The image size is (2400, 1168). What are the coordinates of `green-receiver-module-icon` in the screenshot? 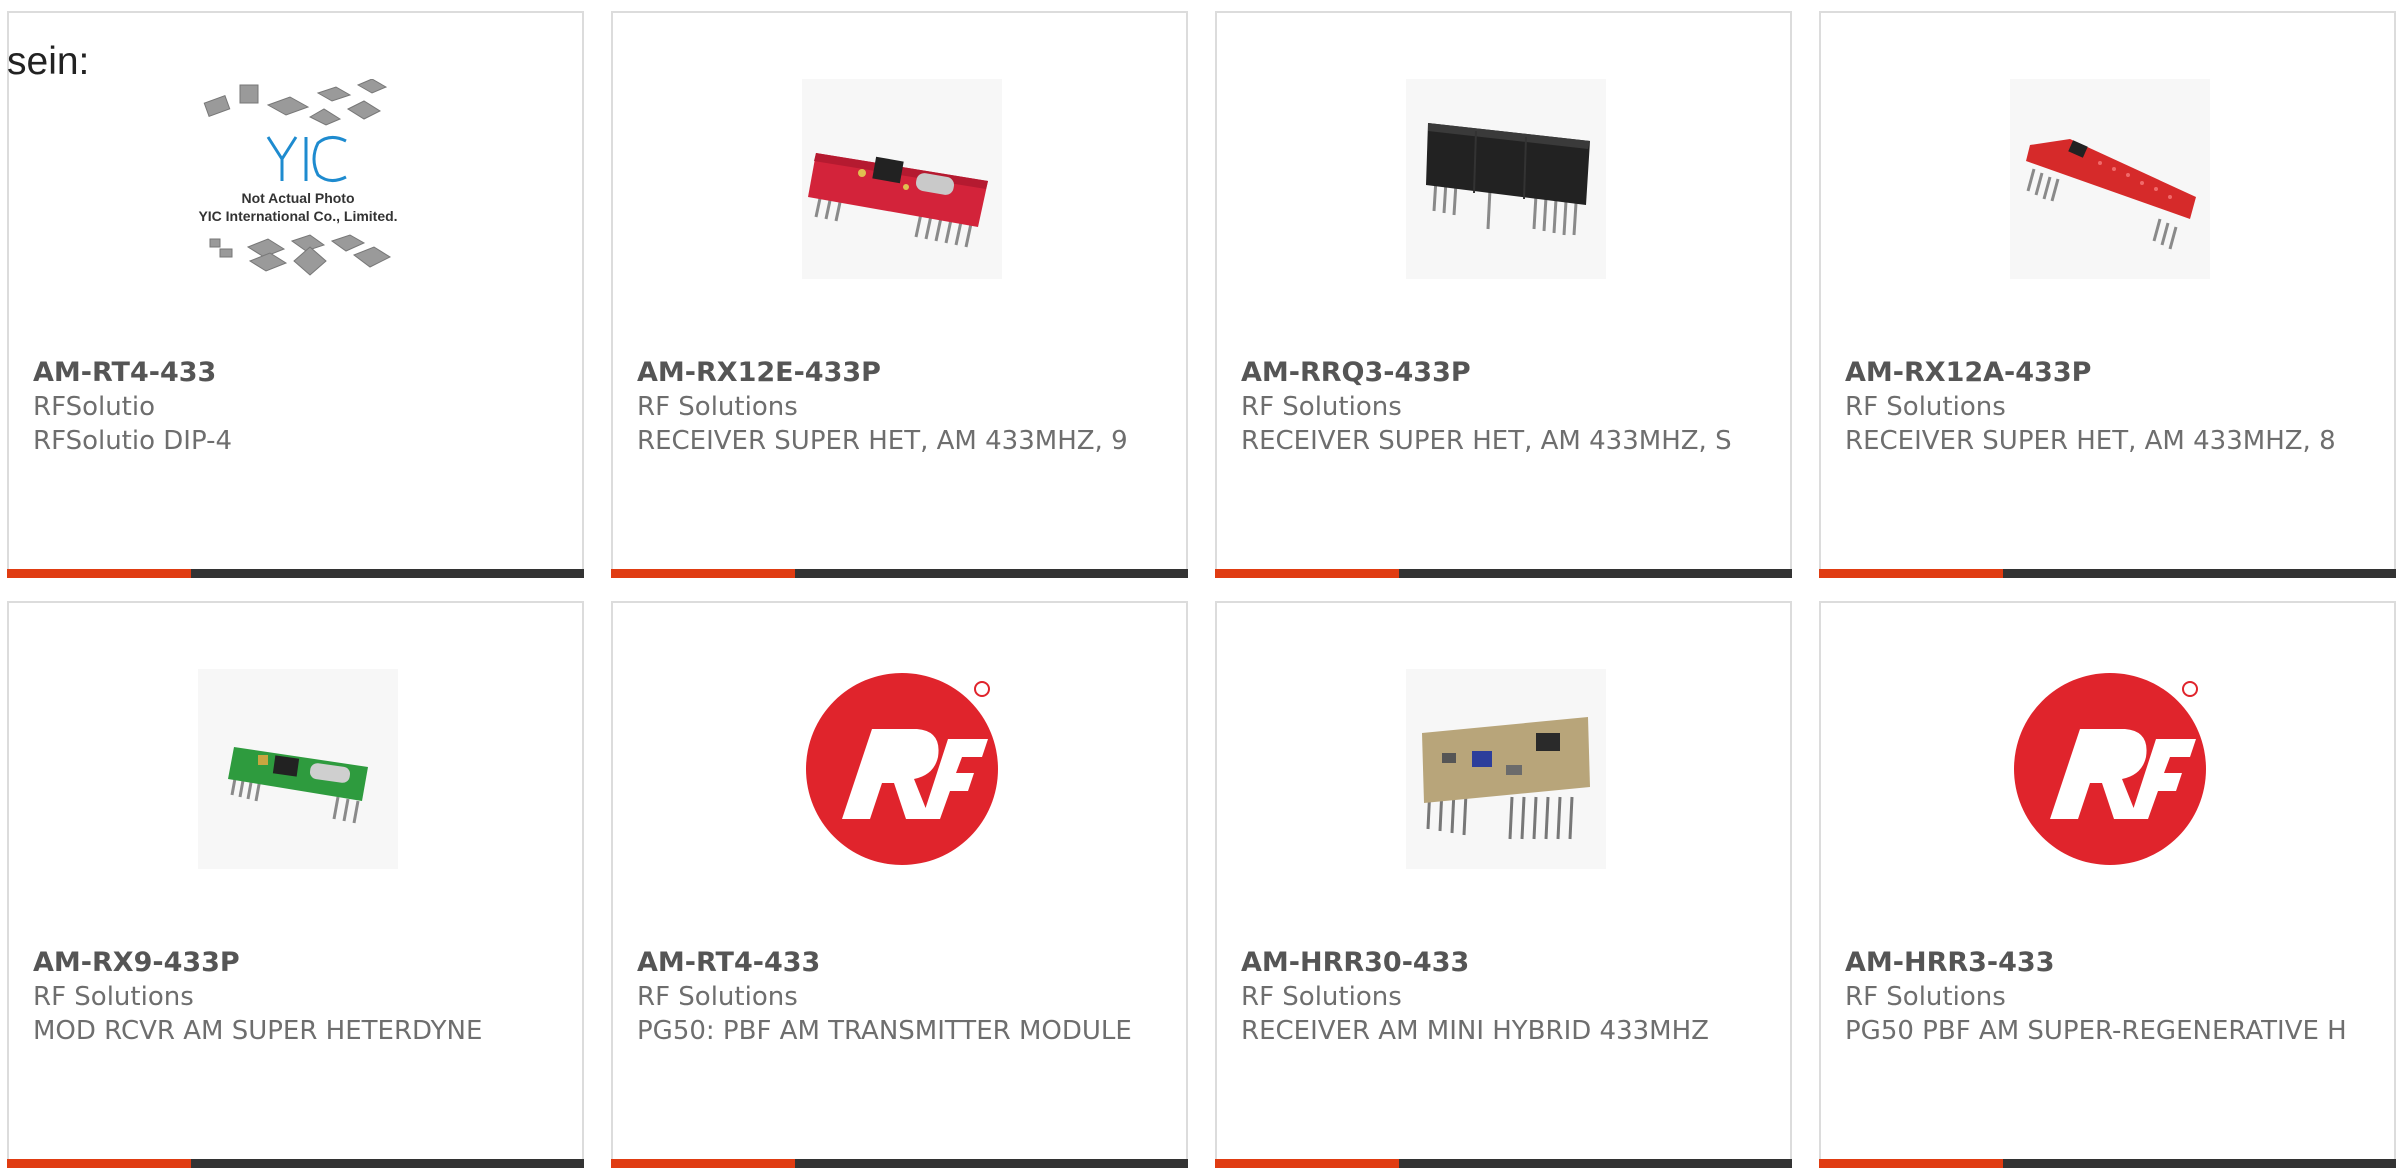 It's located at (298, 769).